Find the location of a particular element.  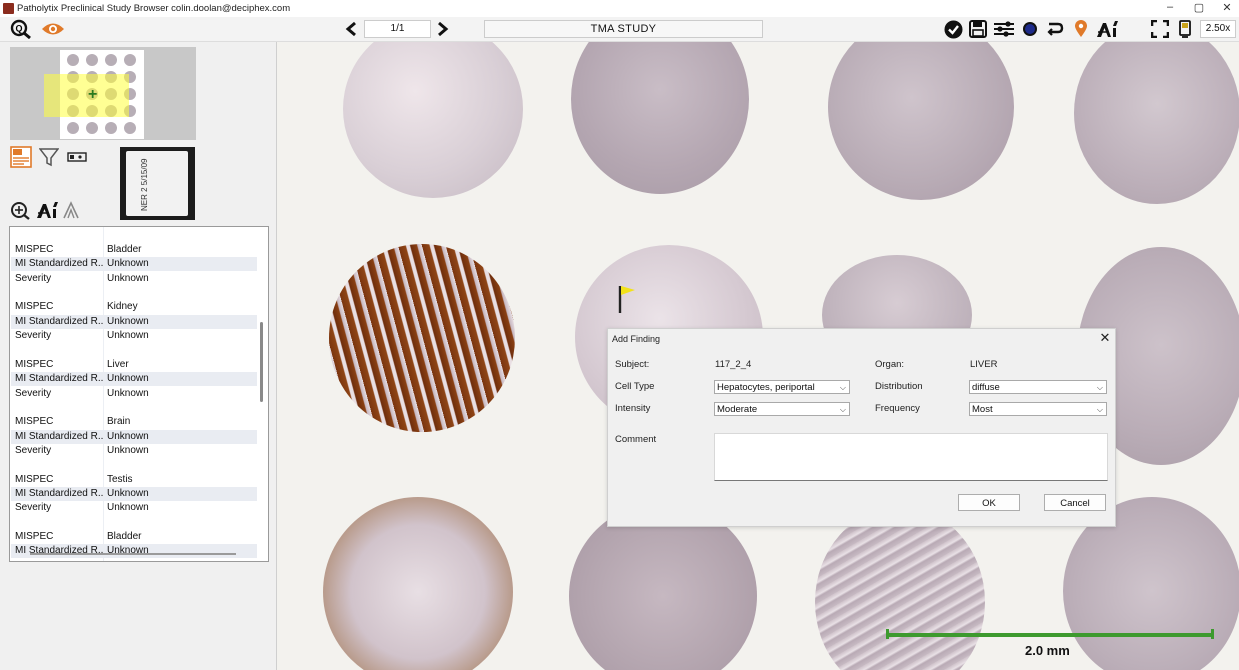

finding-row: MISPEC Kidney is located at coordinates (134, 307).